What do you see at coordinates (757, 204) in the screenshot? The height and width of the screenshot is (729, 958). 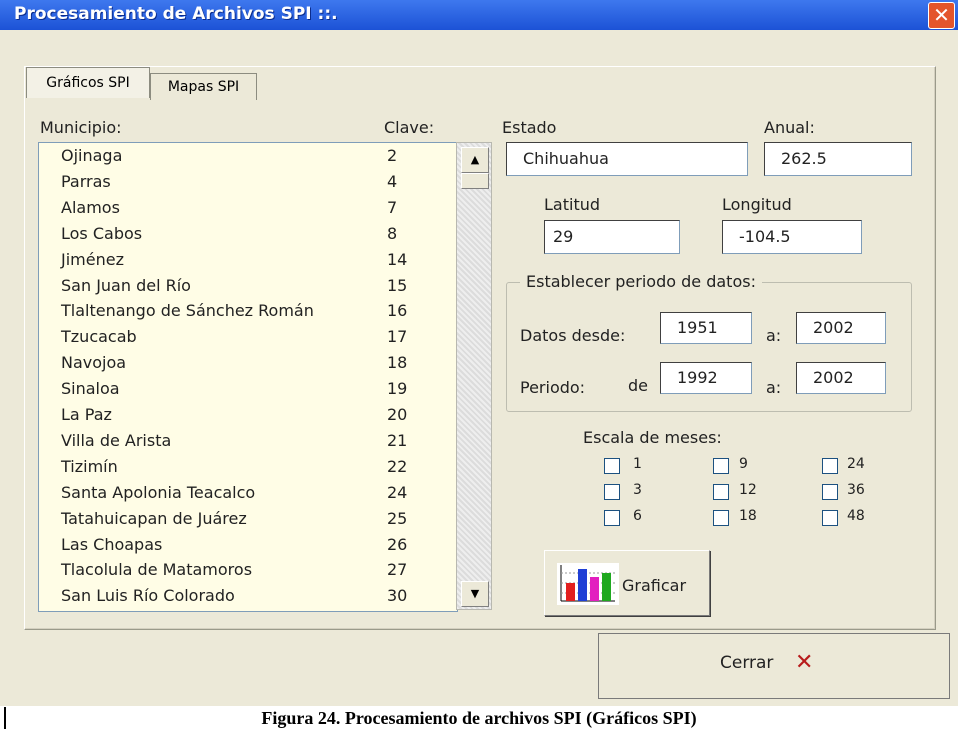 I see `longitud-label: Longitud` at bounding box center [757, 204].